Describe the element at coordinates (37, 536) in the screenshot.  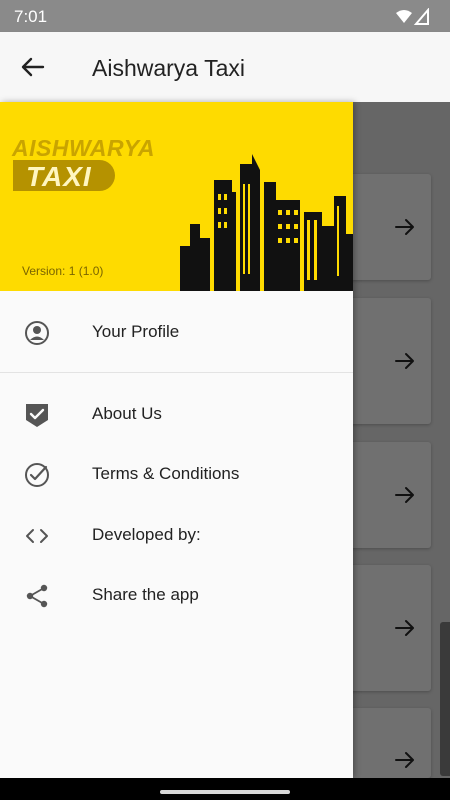
I see `code-icon` at that location.